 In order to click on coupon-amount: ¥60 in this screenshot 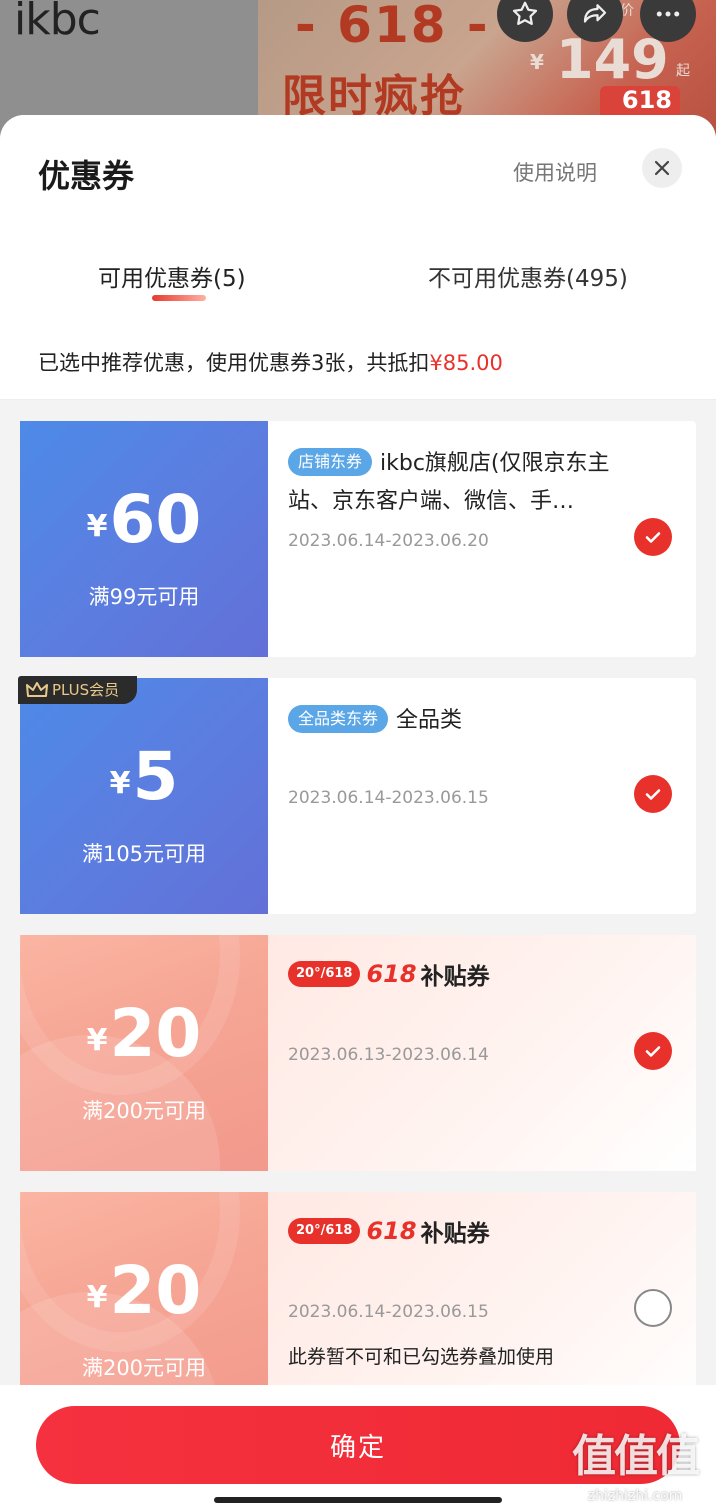, I will do `click(144, 519)`.